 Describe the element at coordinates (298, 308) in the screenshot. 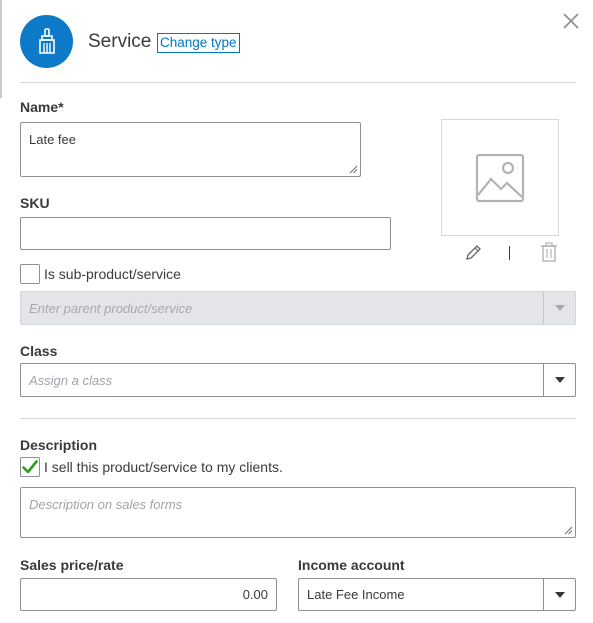

I see `parent-product-select: Enter parent product/service` at that location.